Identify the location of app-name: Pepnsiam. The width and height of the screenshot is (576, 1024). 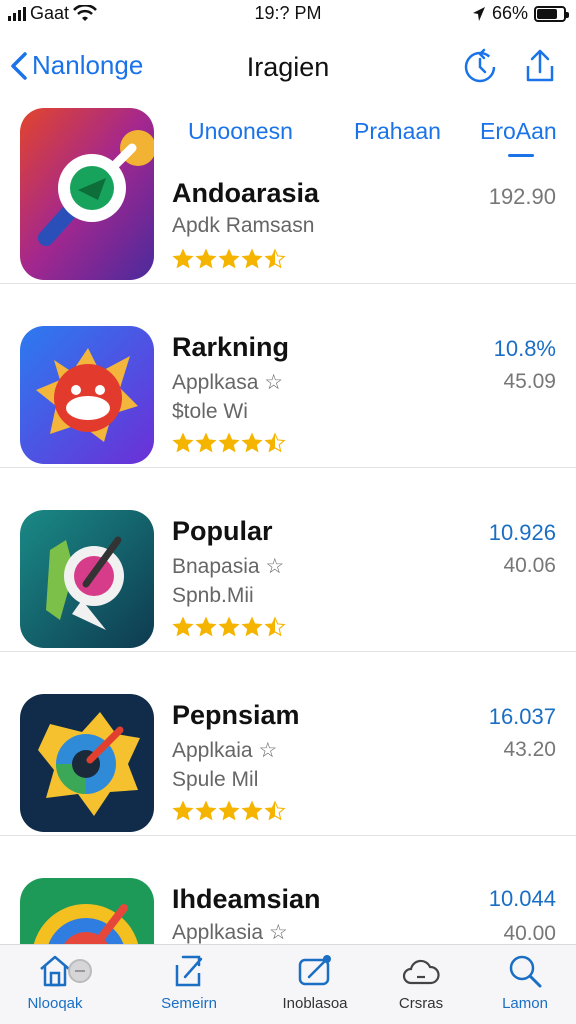
(236, 715).